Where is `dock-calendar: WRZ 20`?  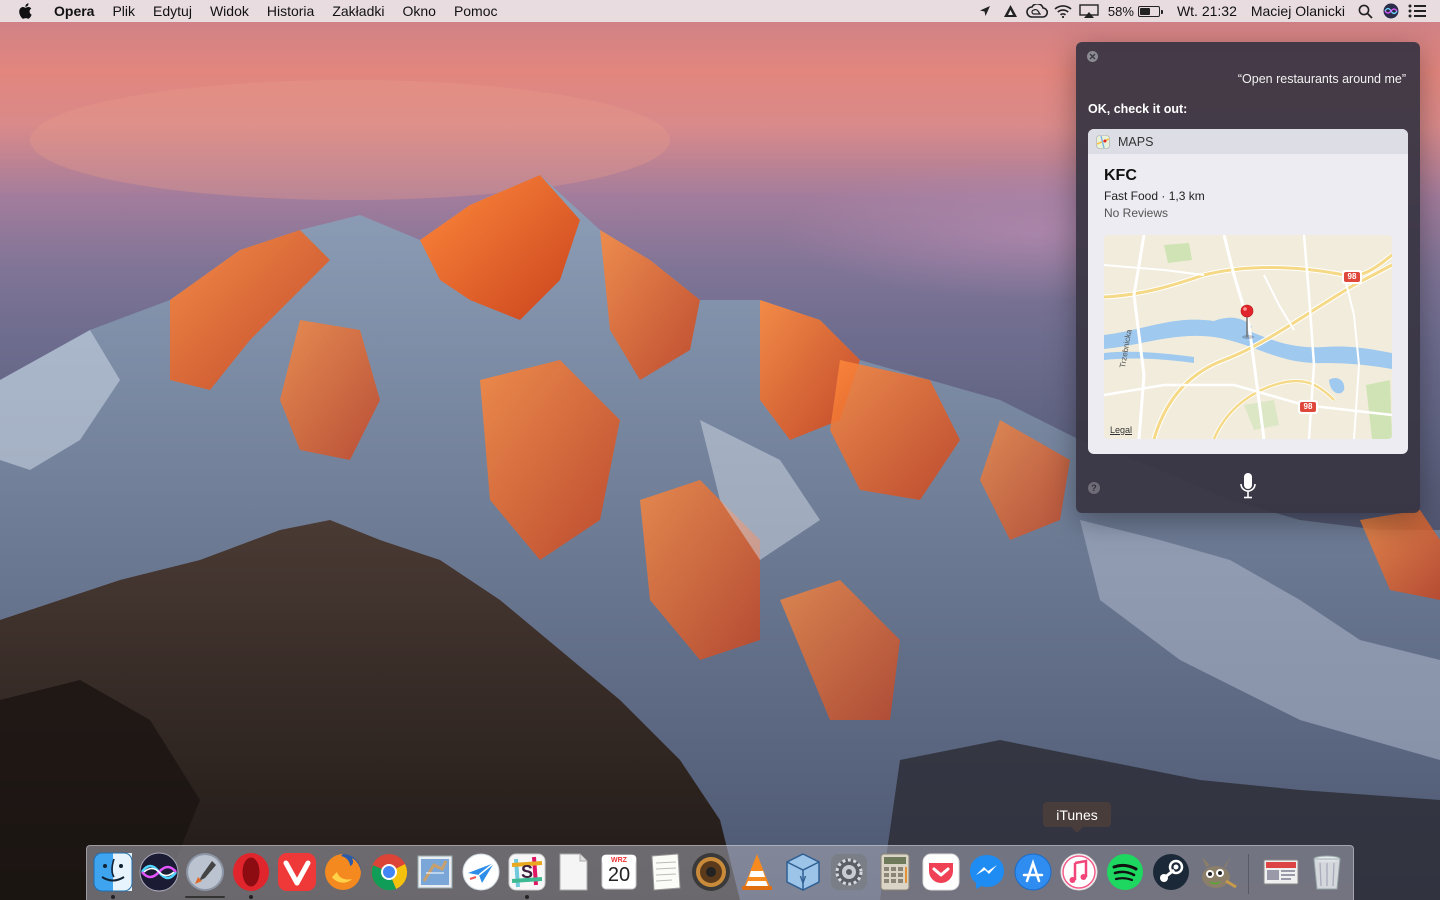
dock-calendar: WRZ 20 is located at coordinates (619, 872).